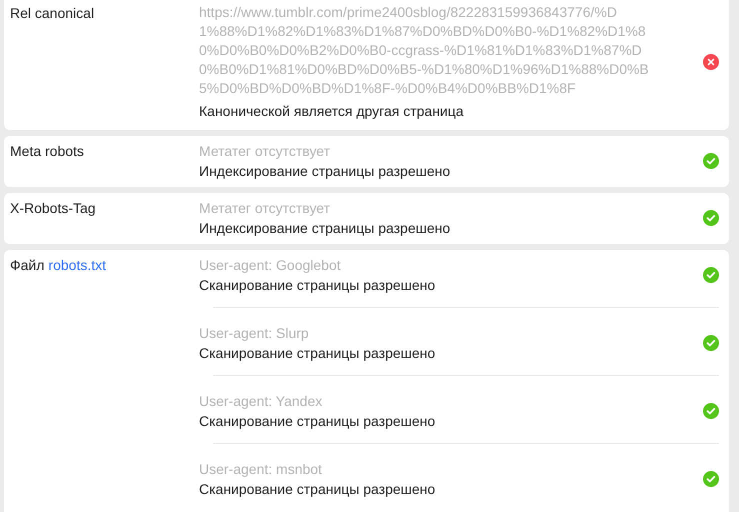 This screenshot has width=739, height=512. Describe the element at coordinates (270, 265) in the screenshot. I see `detail-text: User-agent: Googlebot` at that location.